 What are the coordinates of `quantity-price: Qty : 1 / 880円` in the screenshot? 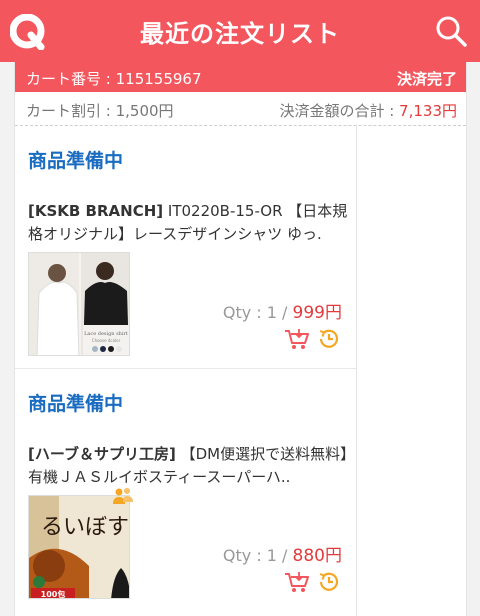 It's located at (282, 553).